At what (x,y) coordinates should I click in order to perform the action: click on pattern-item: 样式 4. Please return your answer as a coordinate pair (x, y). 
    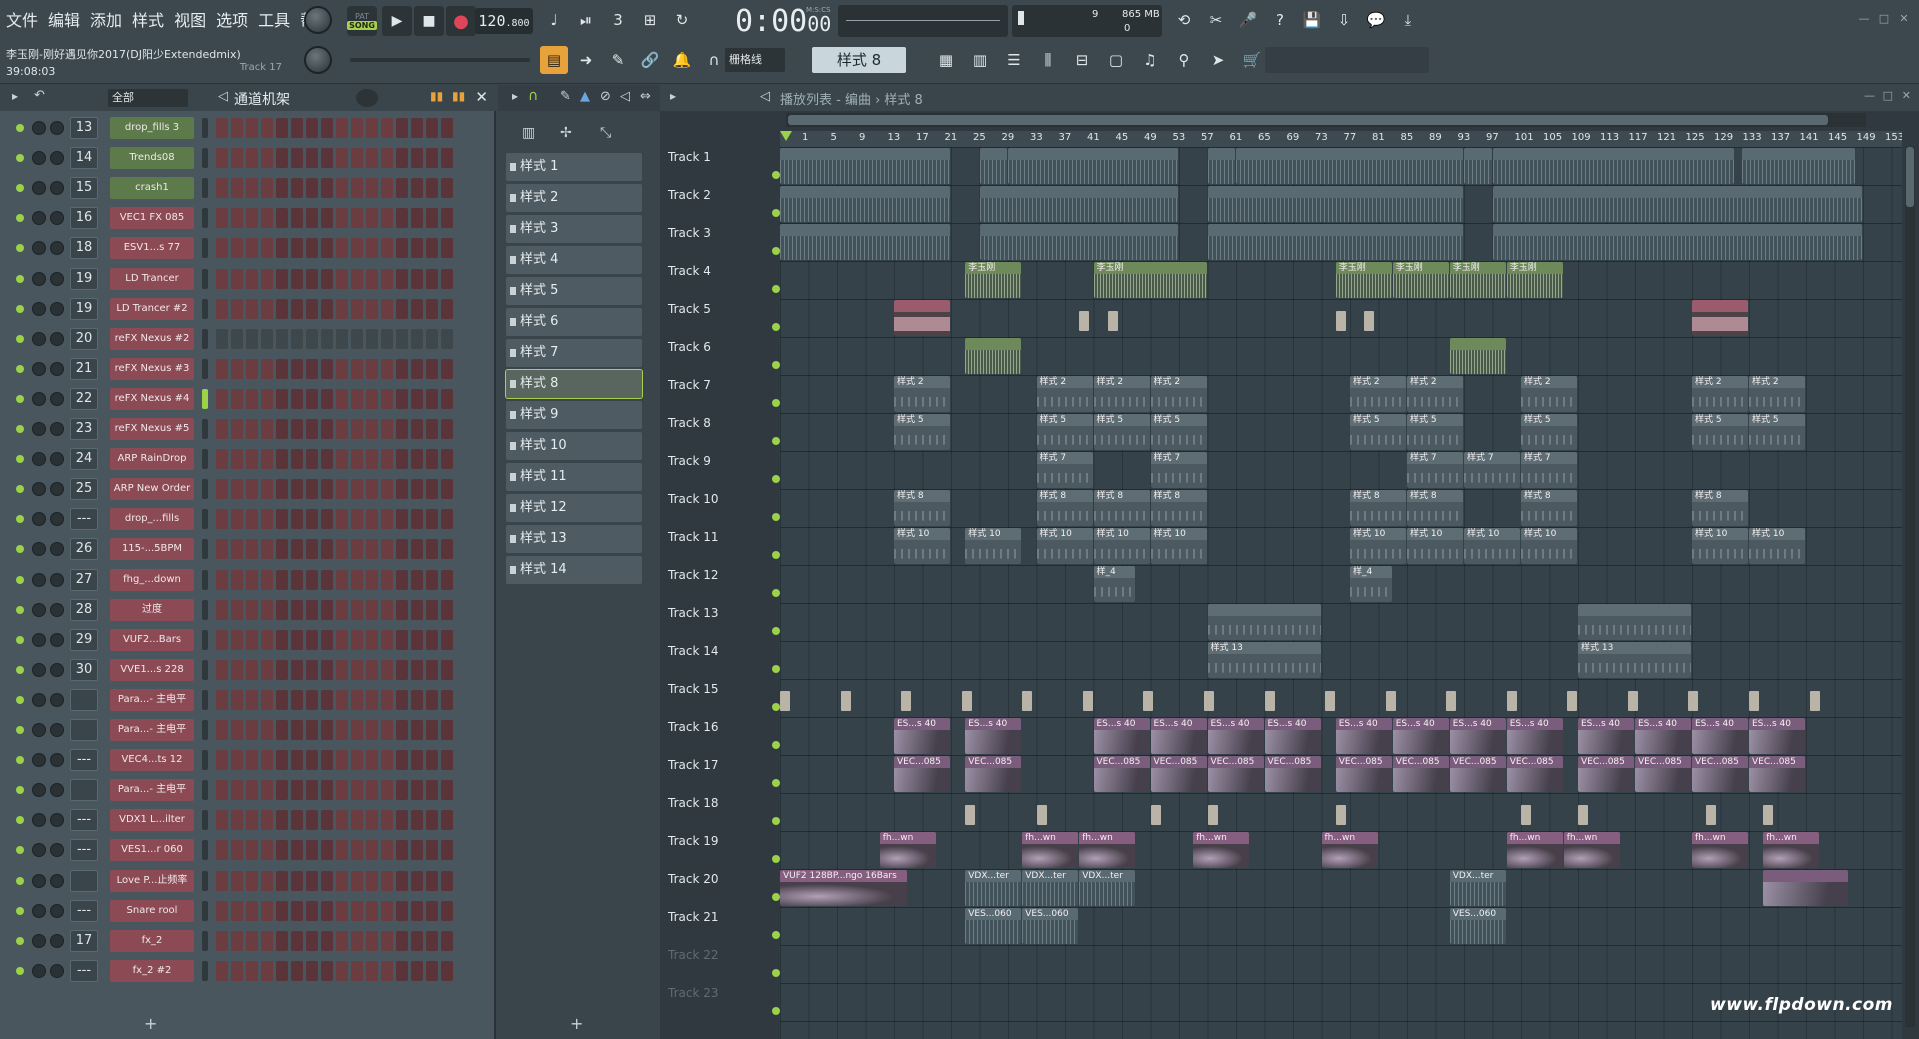
    Looking at the image, I should click on (574, 260).